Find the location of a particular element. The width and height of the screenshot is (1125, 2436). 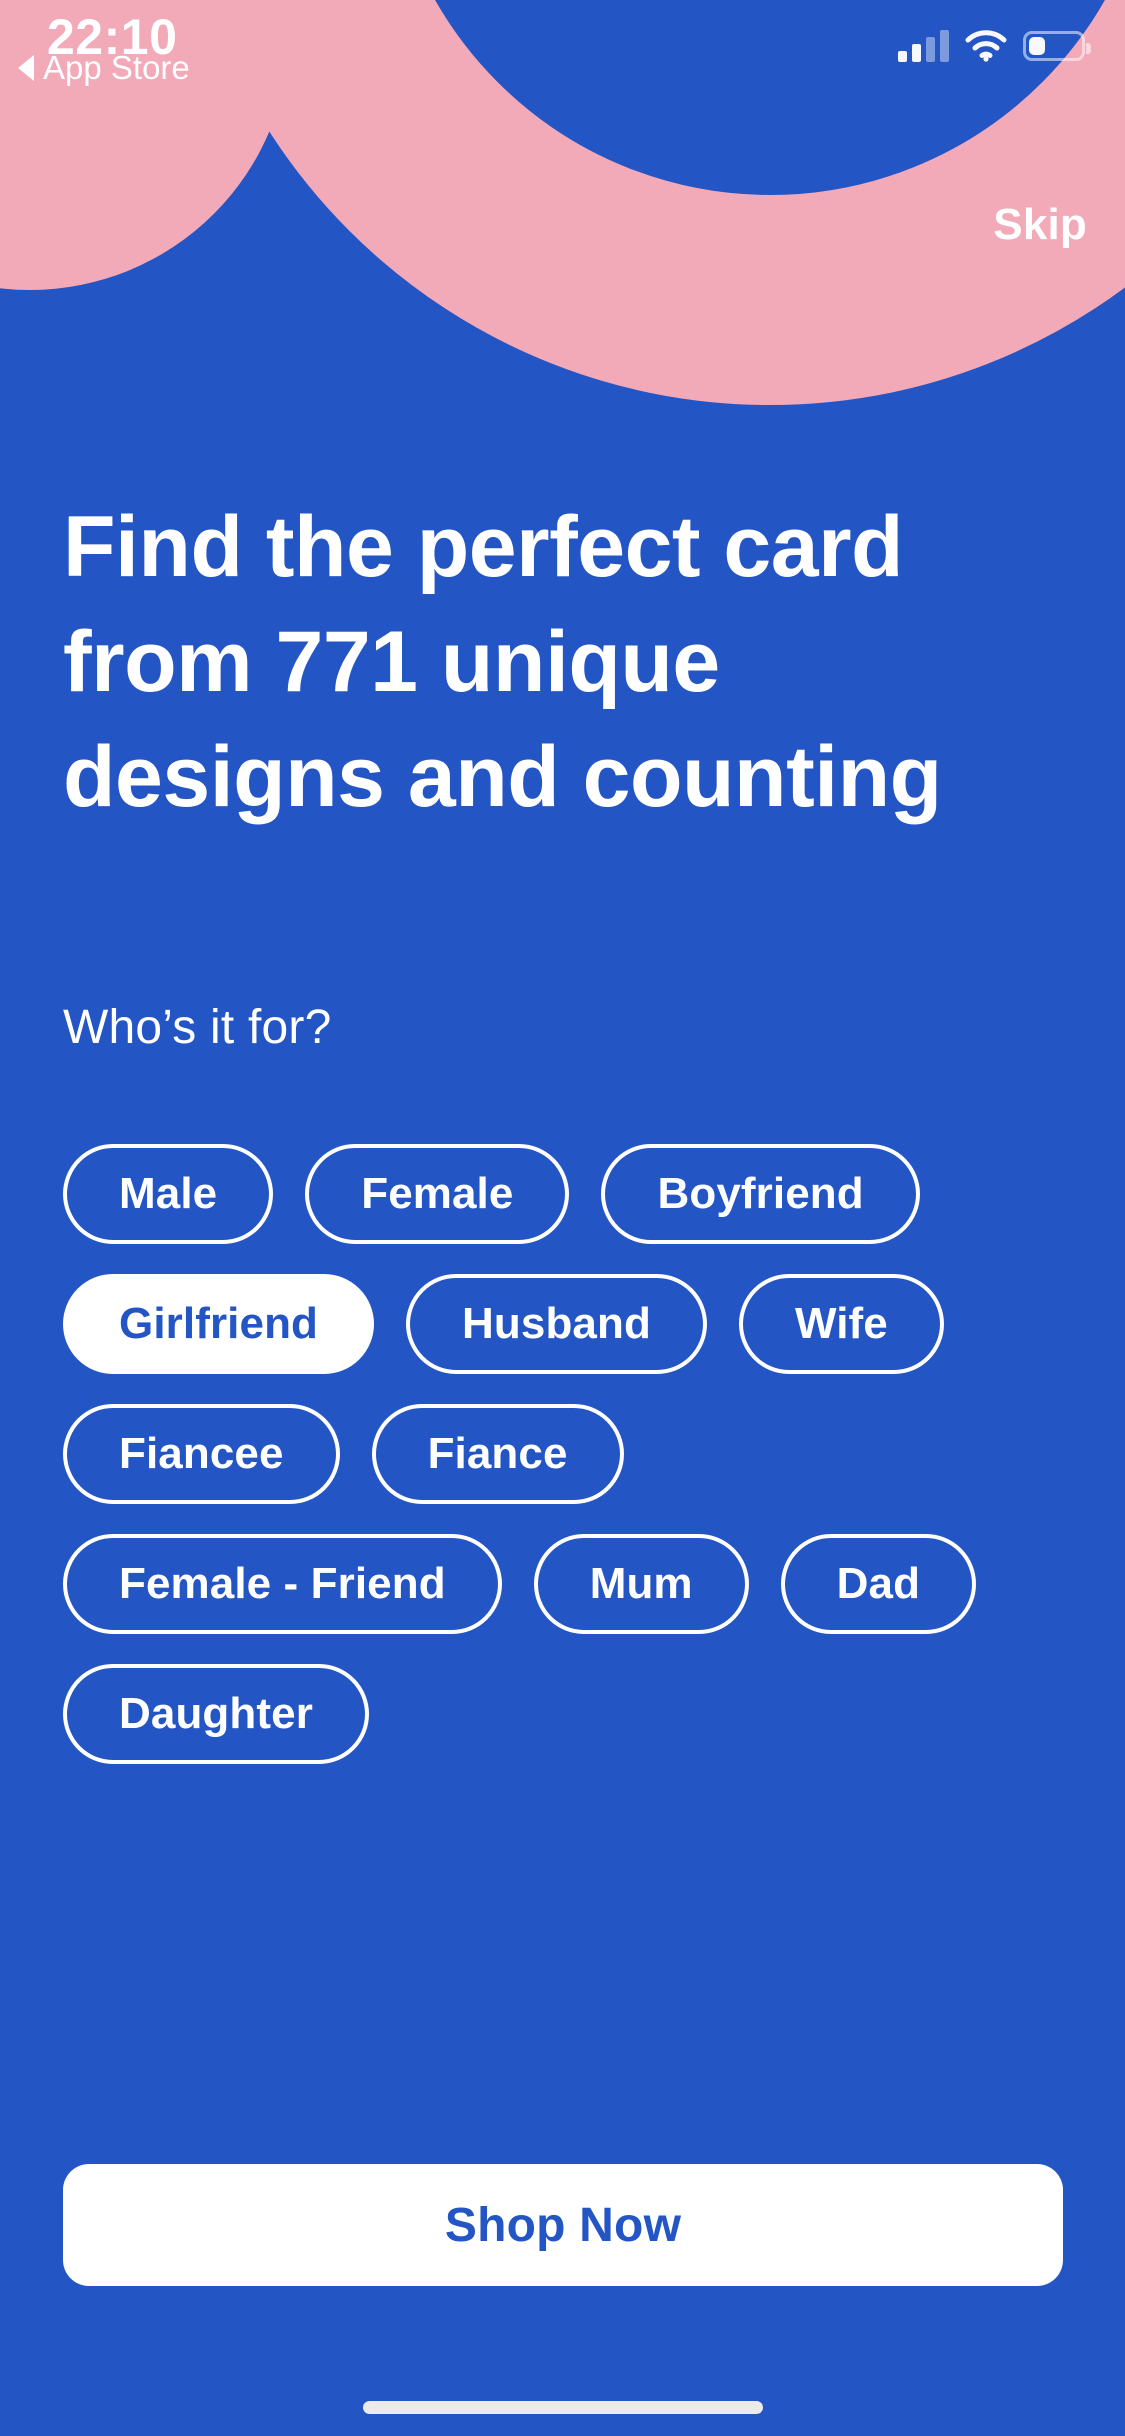

back-to-app-store-label: App Store is located at coordinates (116, 67).